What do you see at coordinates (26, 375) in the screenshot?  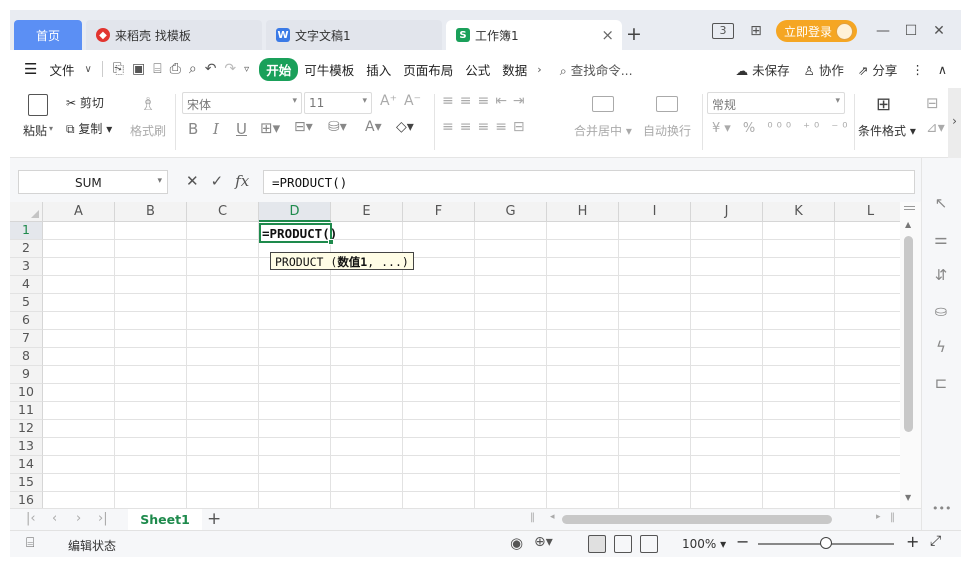 I see `row-header-9: 9` at bounding box center [26, 375].